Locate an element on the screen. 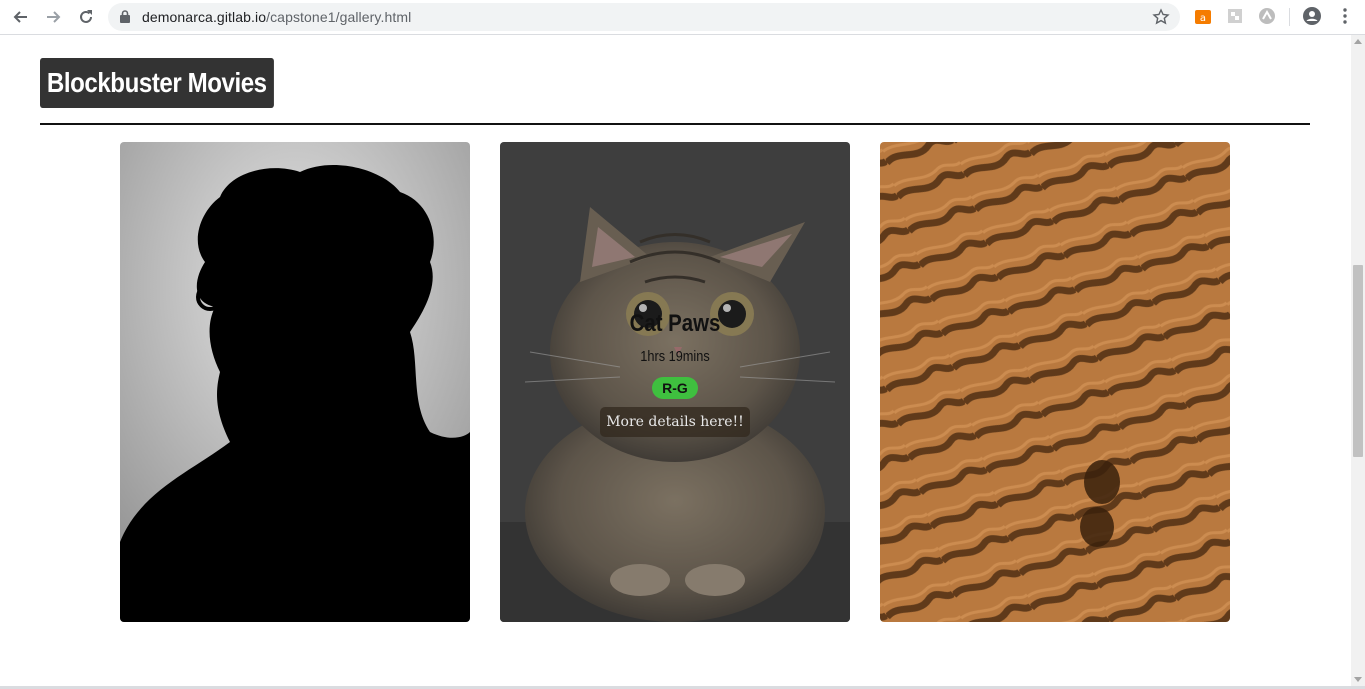 The width and height of the screenshot is (1365, 689). lock-icon is located at coordinates (125, 16).